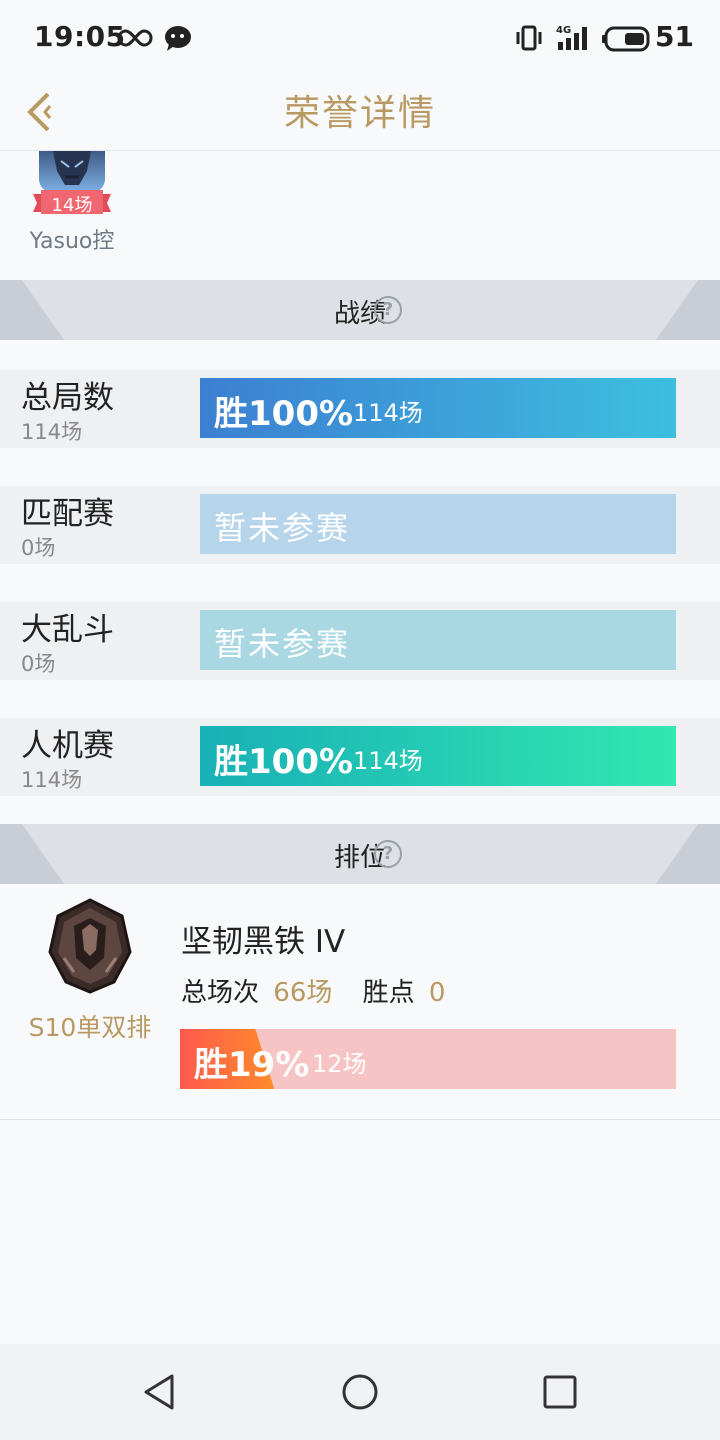  Describe the element at coordinates (359, 314) in the screenshot. I see `section-title: 战绩` at that location.